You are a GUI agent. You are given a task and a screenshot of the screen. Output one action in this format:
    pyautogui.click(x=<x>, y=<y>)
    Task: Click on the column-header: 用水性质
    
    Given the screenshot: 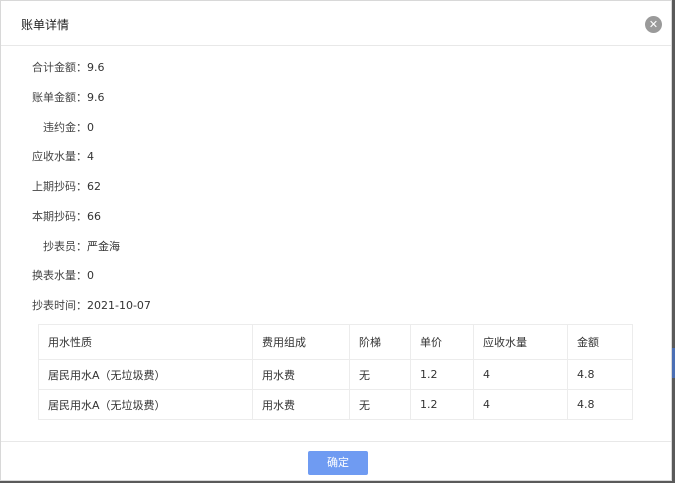 What is the action you would take?
    pyautogui.click(x=145, y=342)
    